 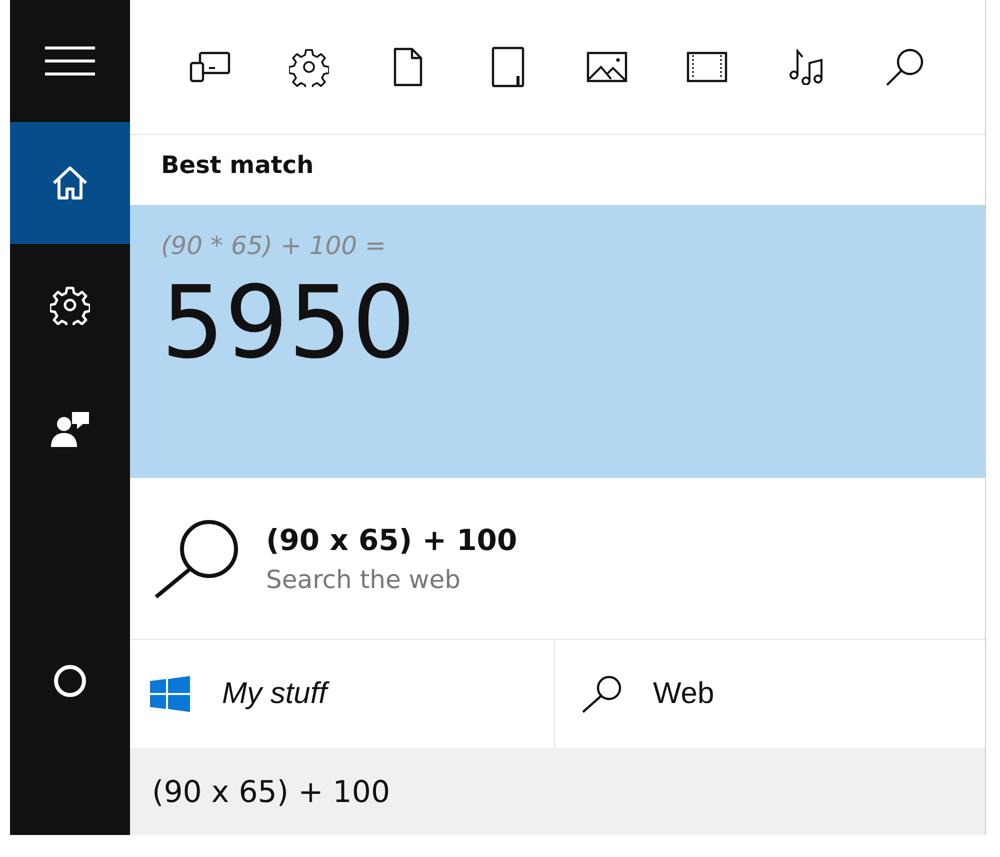 What do you see at coordinates (237, 165) in the screenshot?
I see `section-heading: Best match` at bounding box center [237, 165].